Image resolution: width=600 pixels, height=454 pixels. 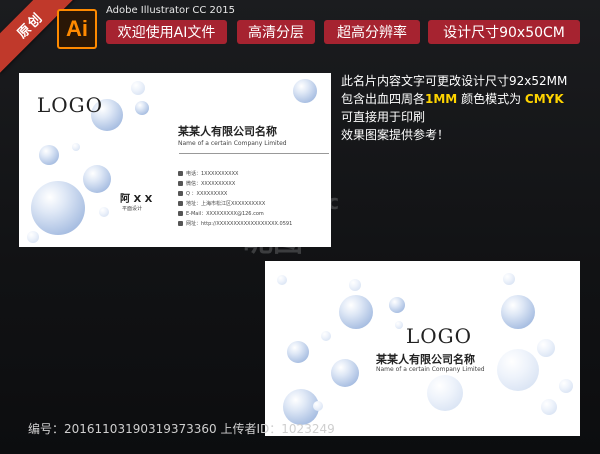 What do you see at coordinates (232, 143) in the screenshot?
I see `front-company-name-en: Name of a certain Company Limited` at bounding box center [232, 143].